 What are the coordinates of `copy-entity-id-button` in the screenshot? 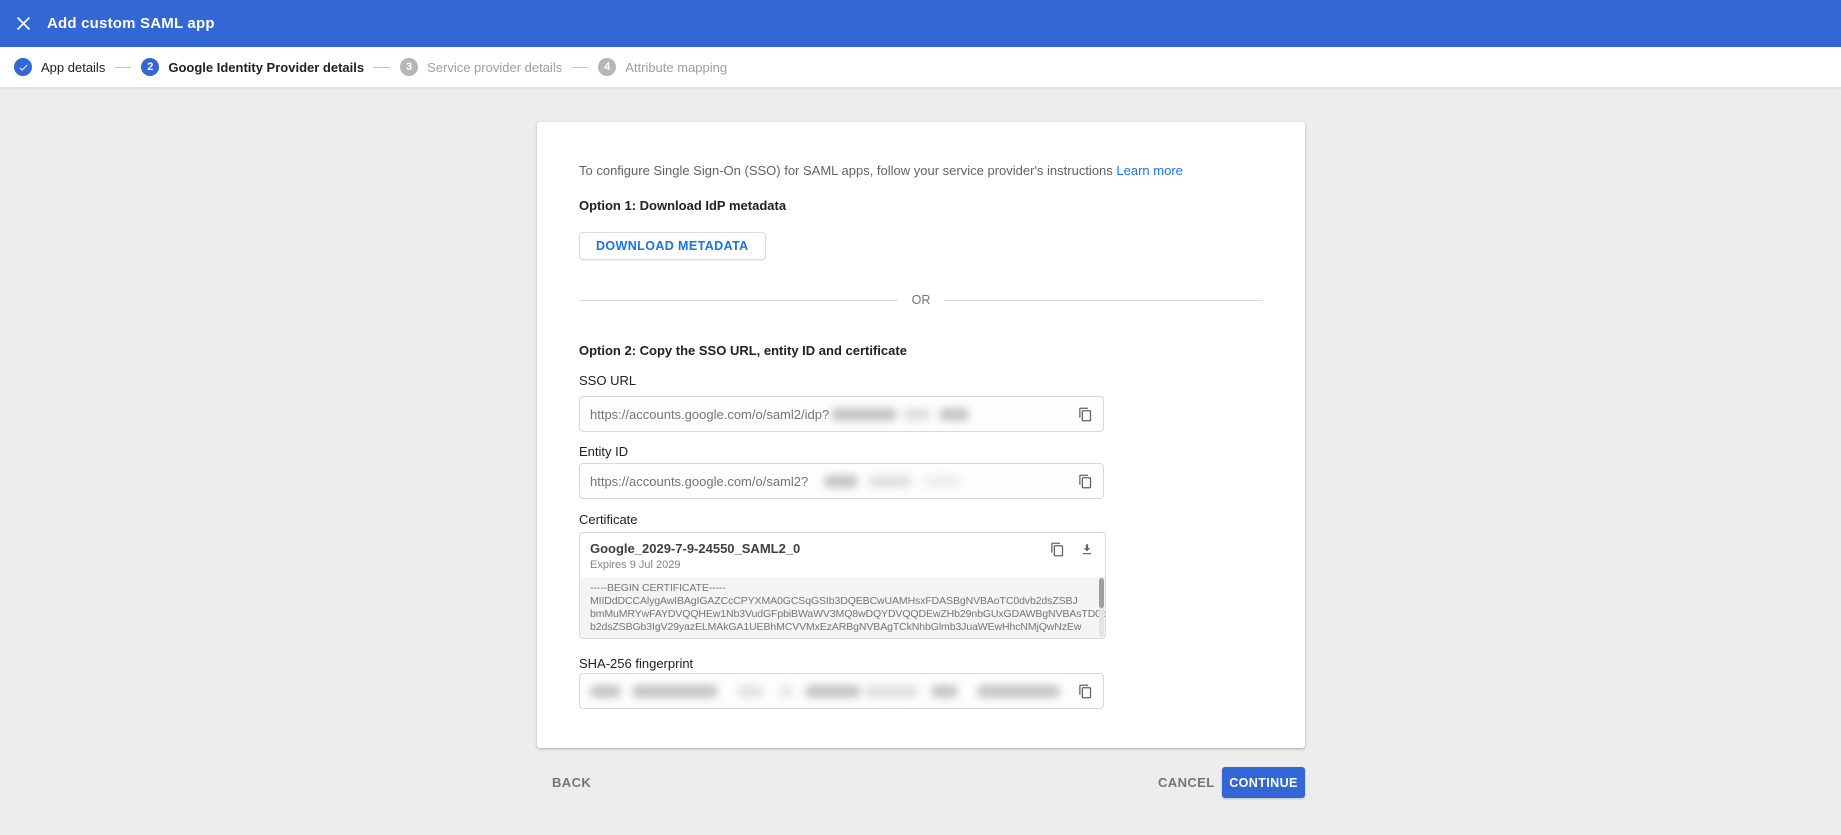 It's located at (1085, 481).